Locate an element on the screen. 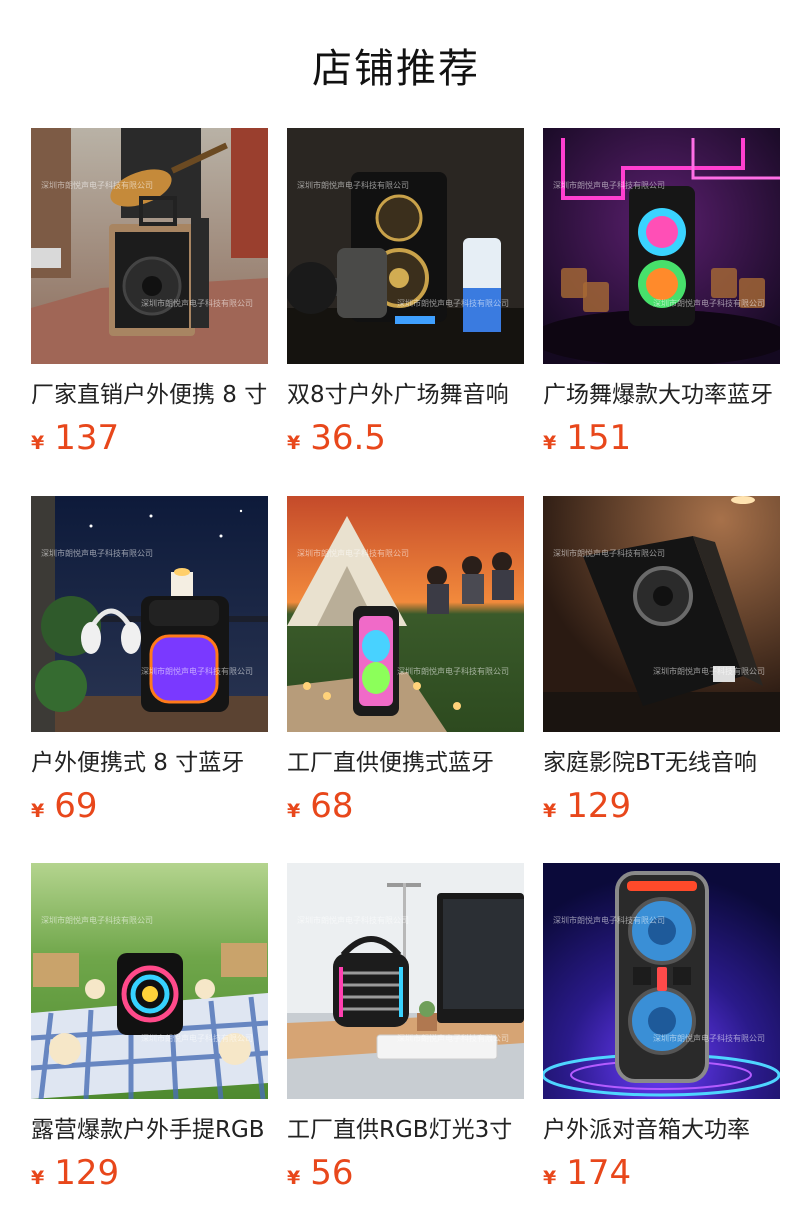  gym-speaker-image: 深圳市朗悦声电子科技有限公司 深圳市朗悦声电子科技有限公司 is located at coordinates (405, 246).